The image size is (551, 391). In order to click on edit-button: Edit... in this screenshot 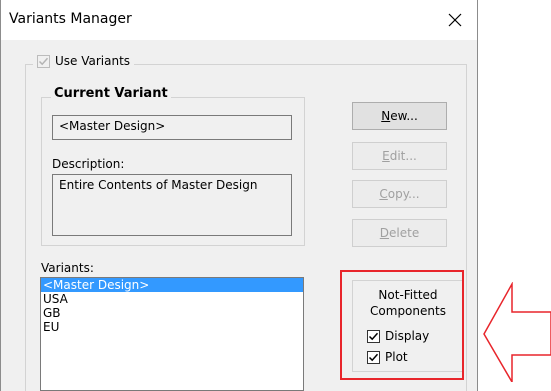, I will do `click(399, 156)`.